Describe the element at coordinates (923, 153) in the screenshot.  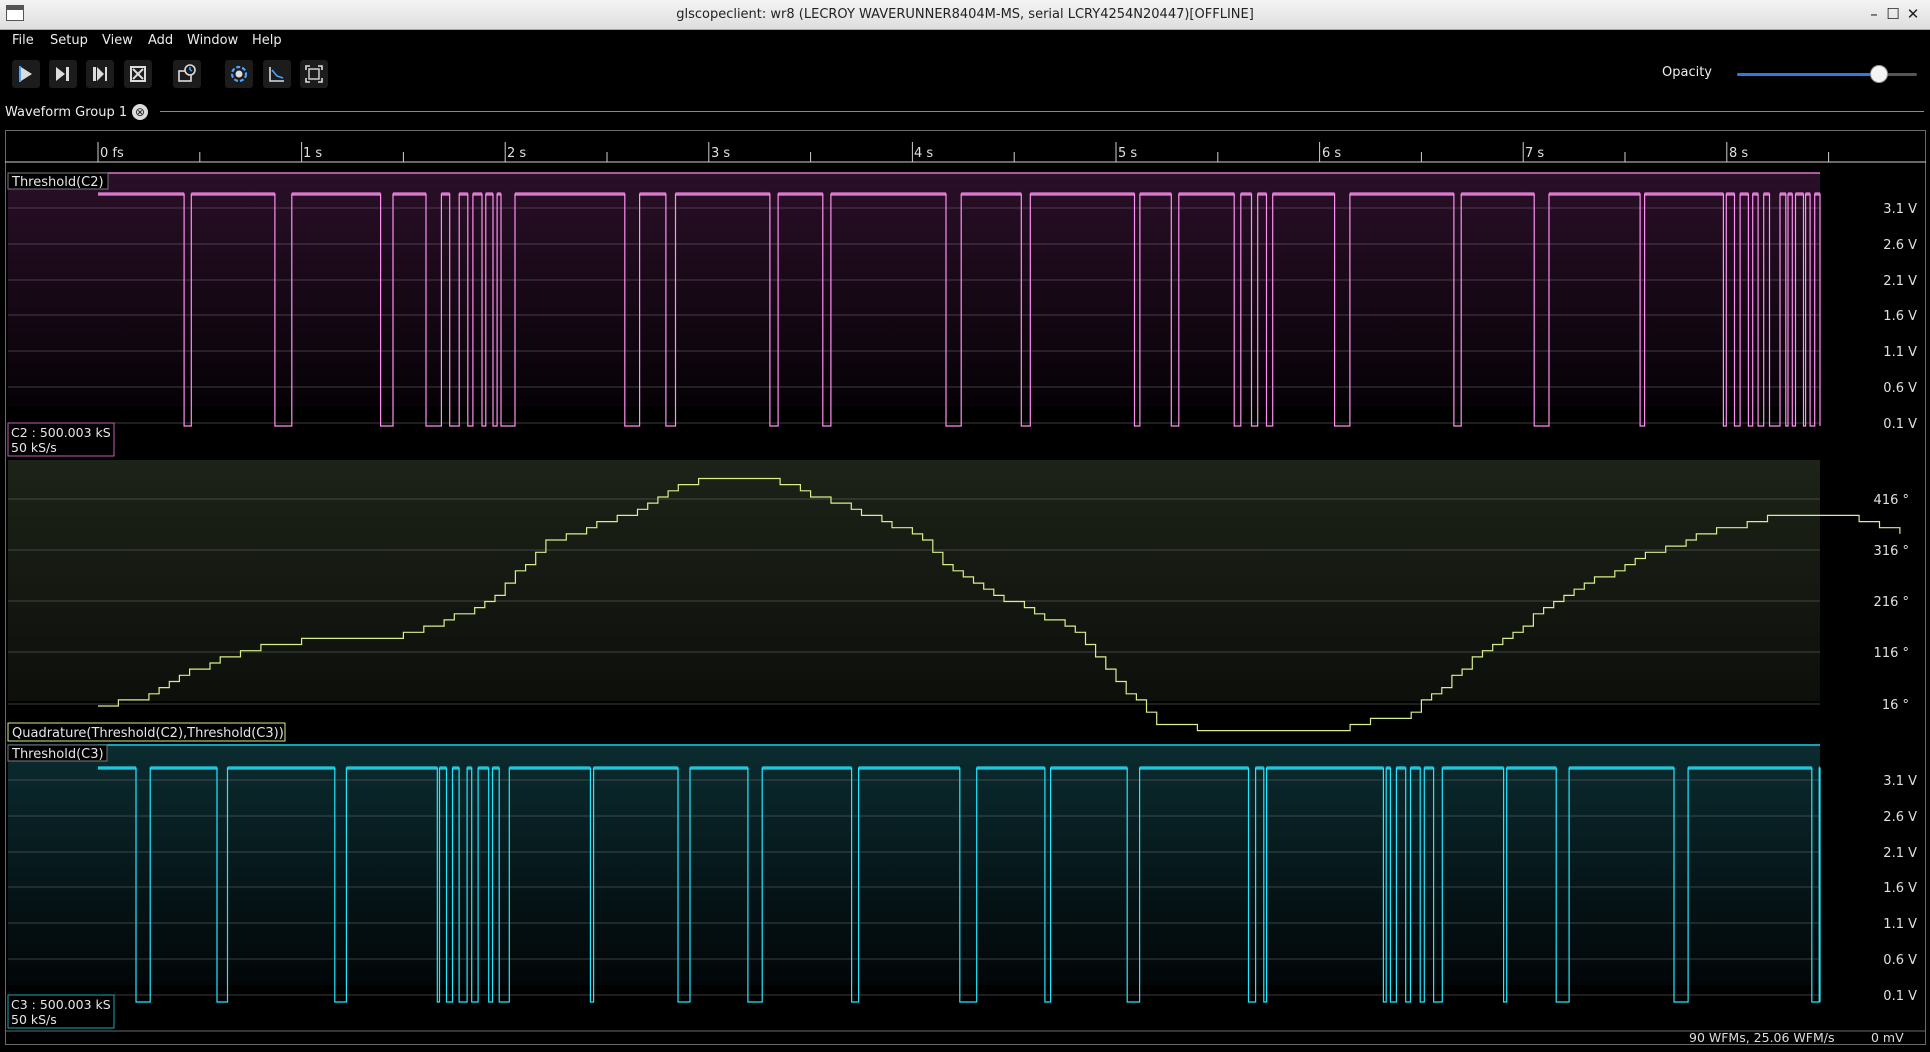
I see `time-tick-label-4: 4 s` at that location.